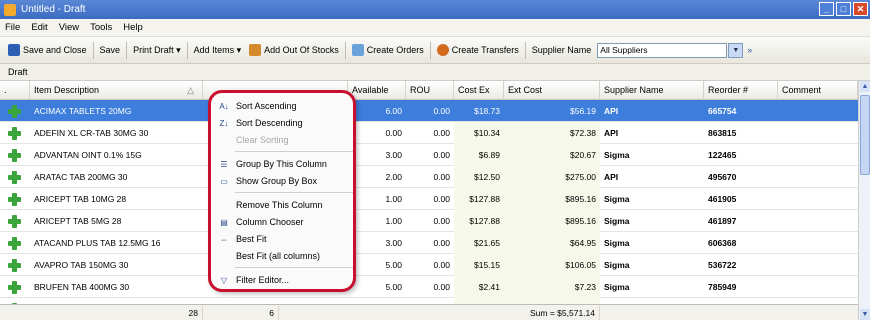  What do you see at coordinates (269, 205) in the screenshot?
I see `menu-remove-column: Remove This Column` at bounding box center [269, 205].